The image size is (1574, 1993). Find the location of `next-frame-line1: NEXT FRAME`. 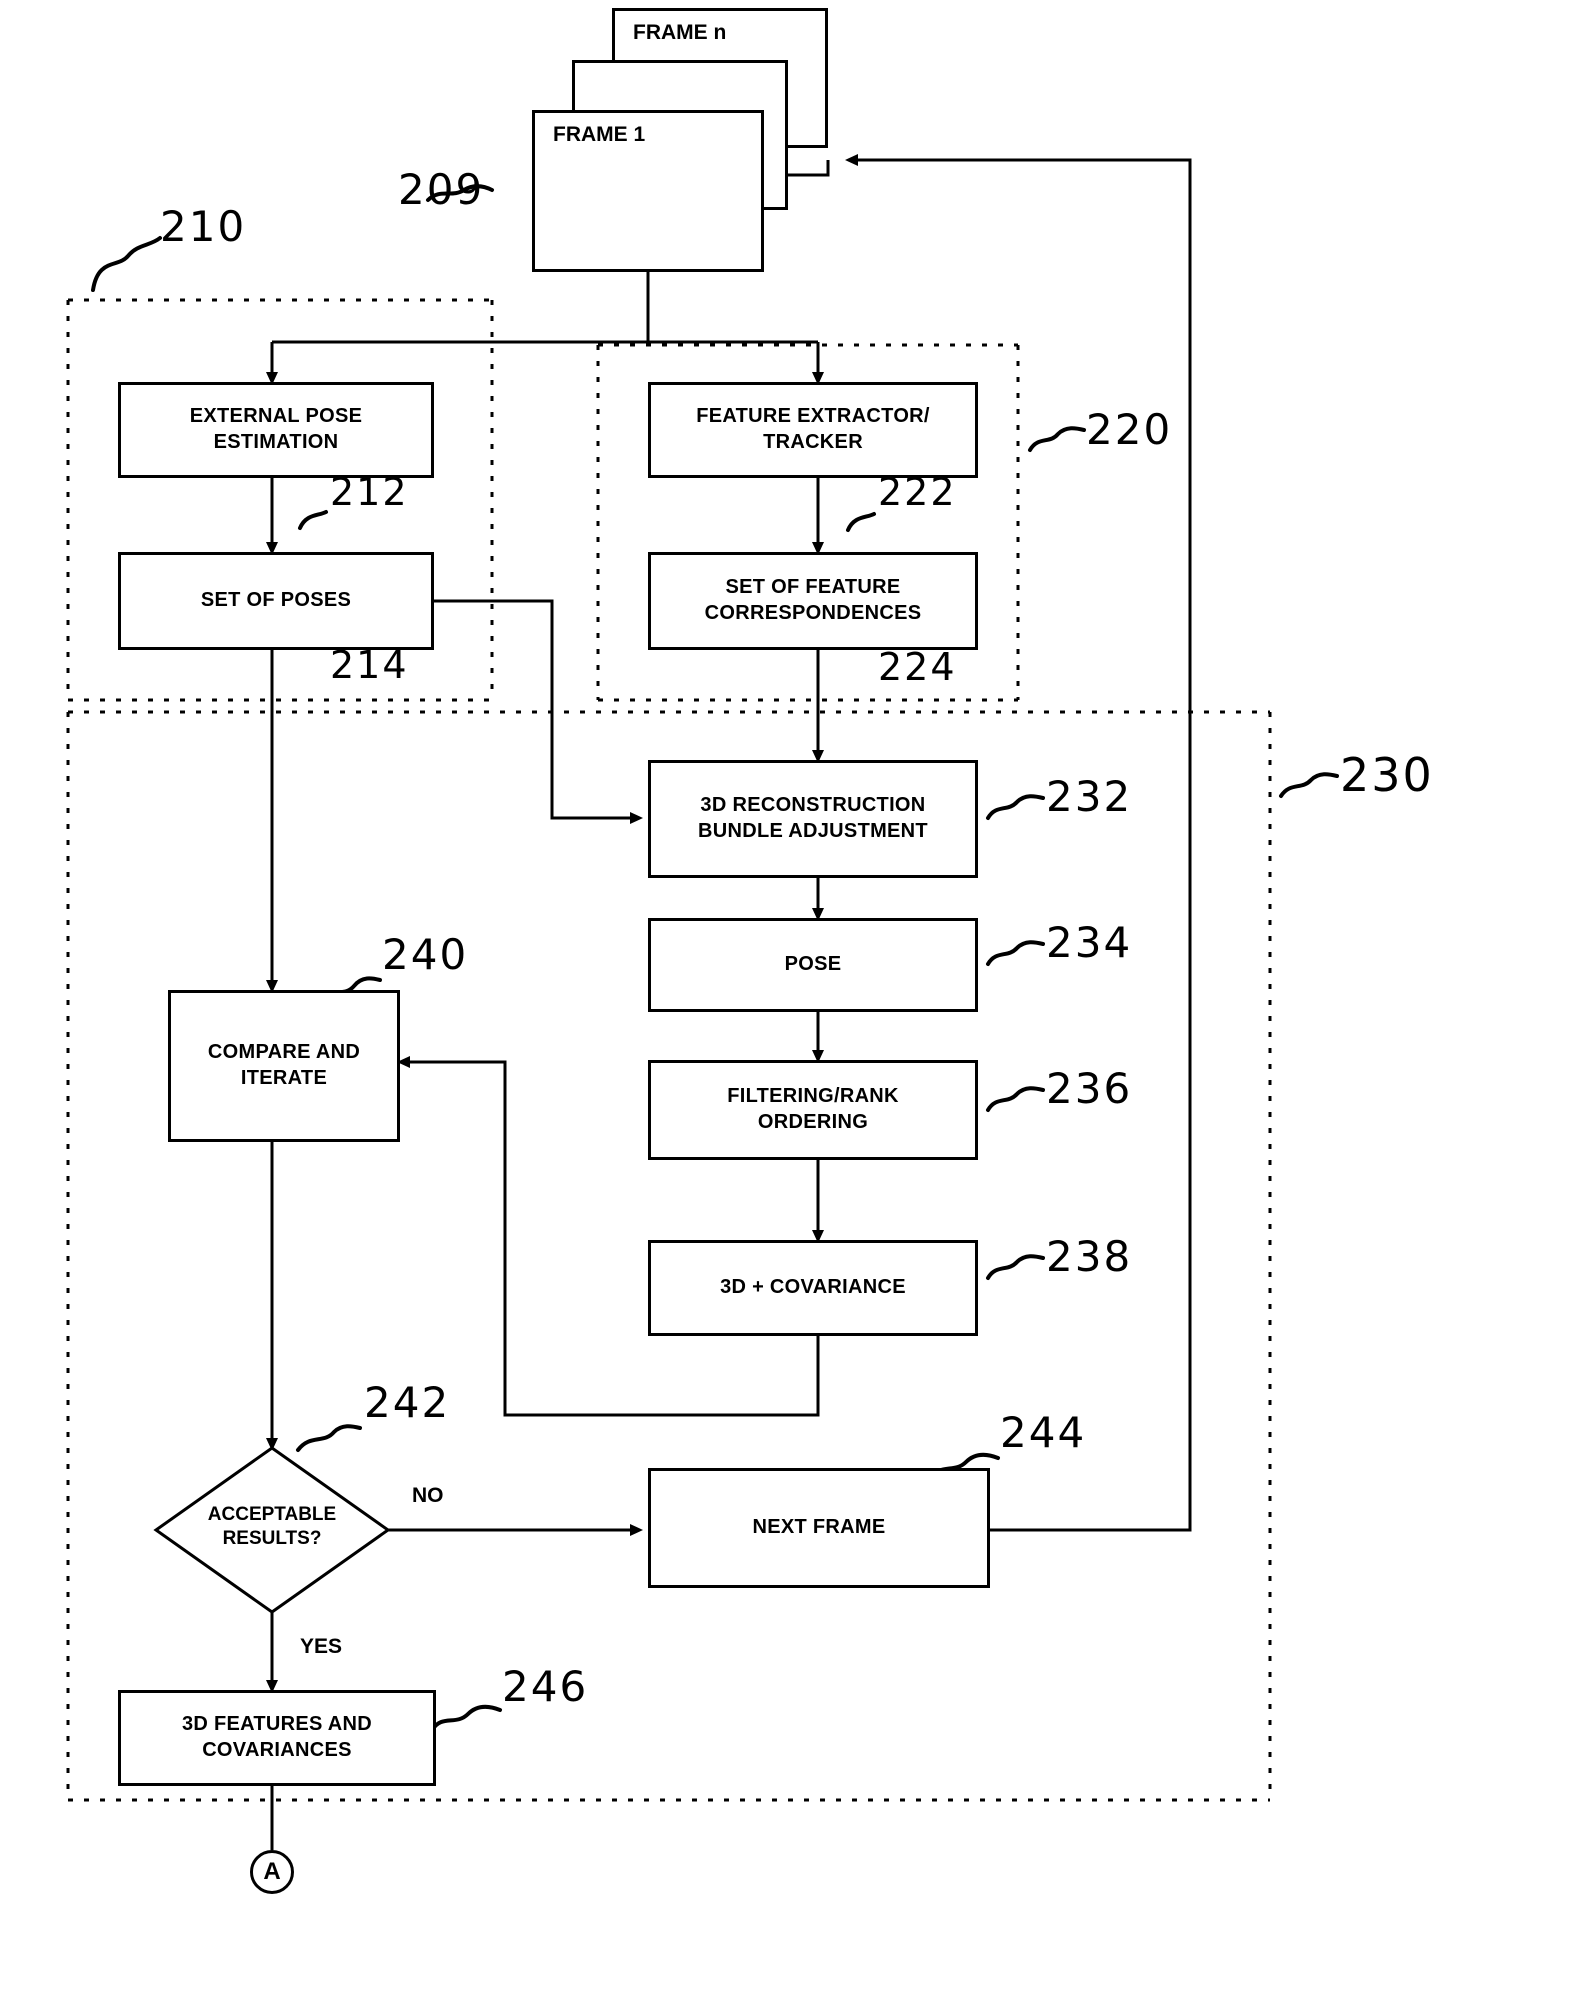

next-frame-line1: NEXT FRAME is located at coordinates (819, 1527).